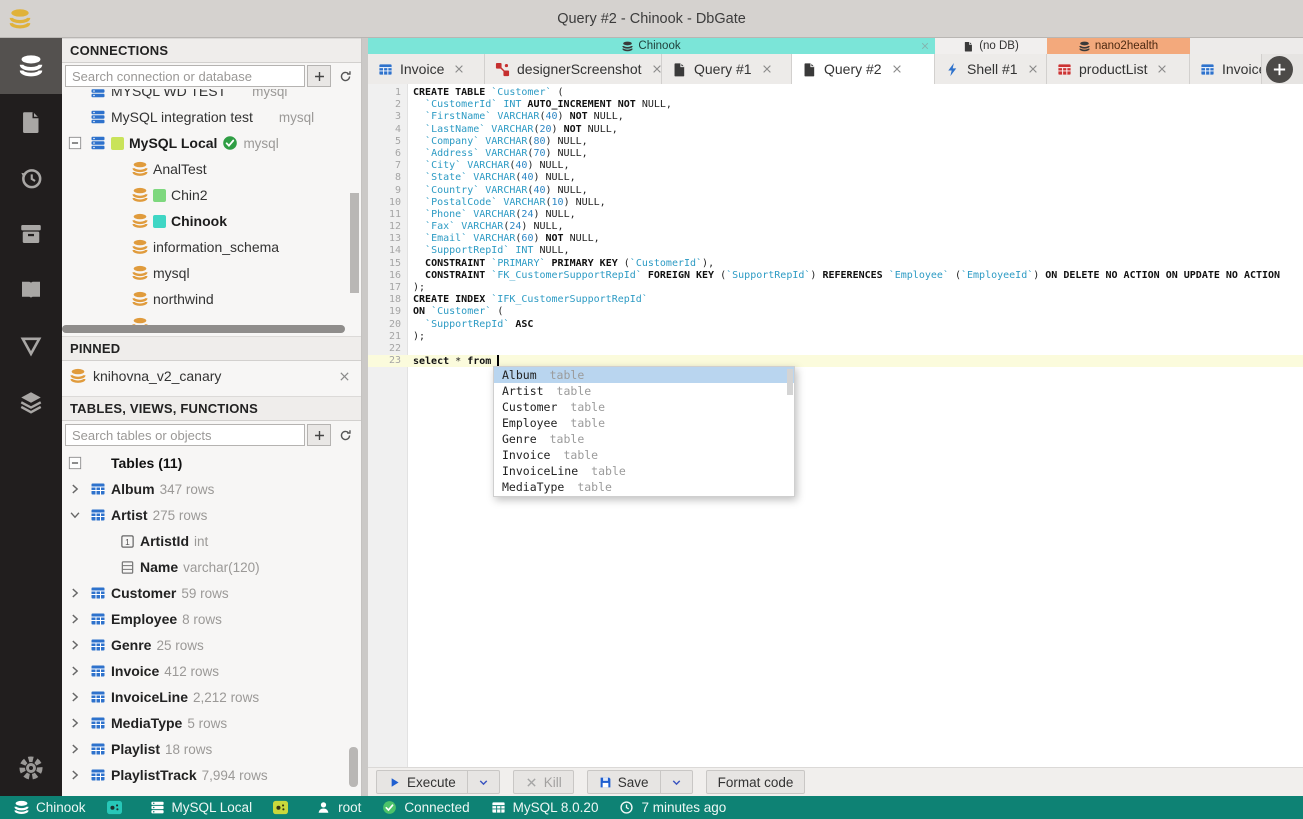 This screenshot has height=819, width=1303. What do you see at coordinates (31, 122) in the screenshot?
I see `rail-item-files` at bounding box center [31, 122].